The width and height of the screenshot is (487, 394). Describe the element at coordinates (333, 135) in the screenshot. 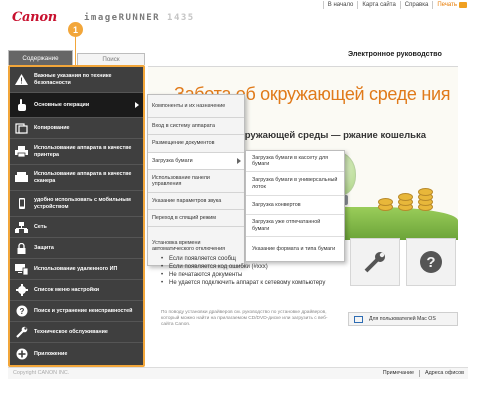

I see `hero-subtitle: кружающей среды — ржание кошелька` at that location.